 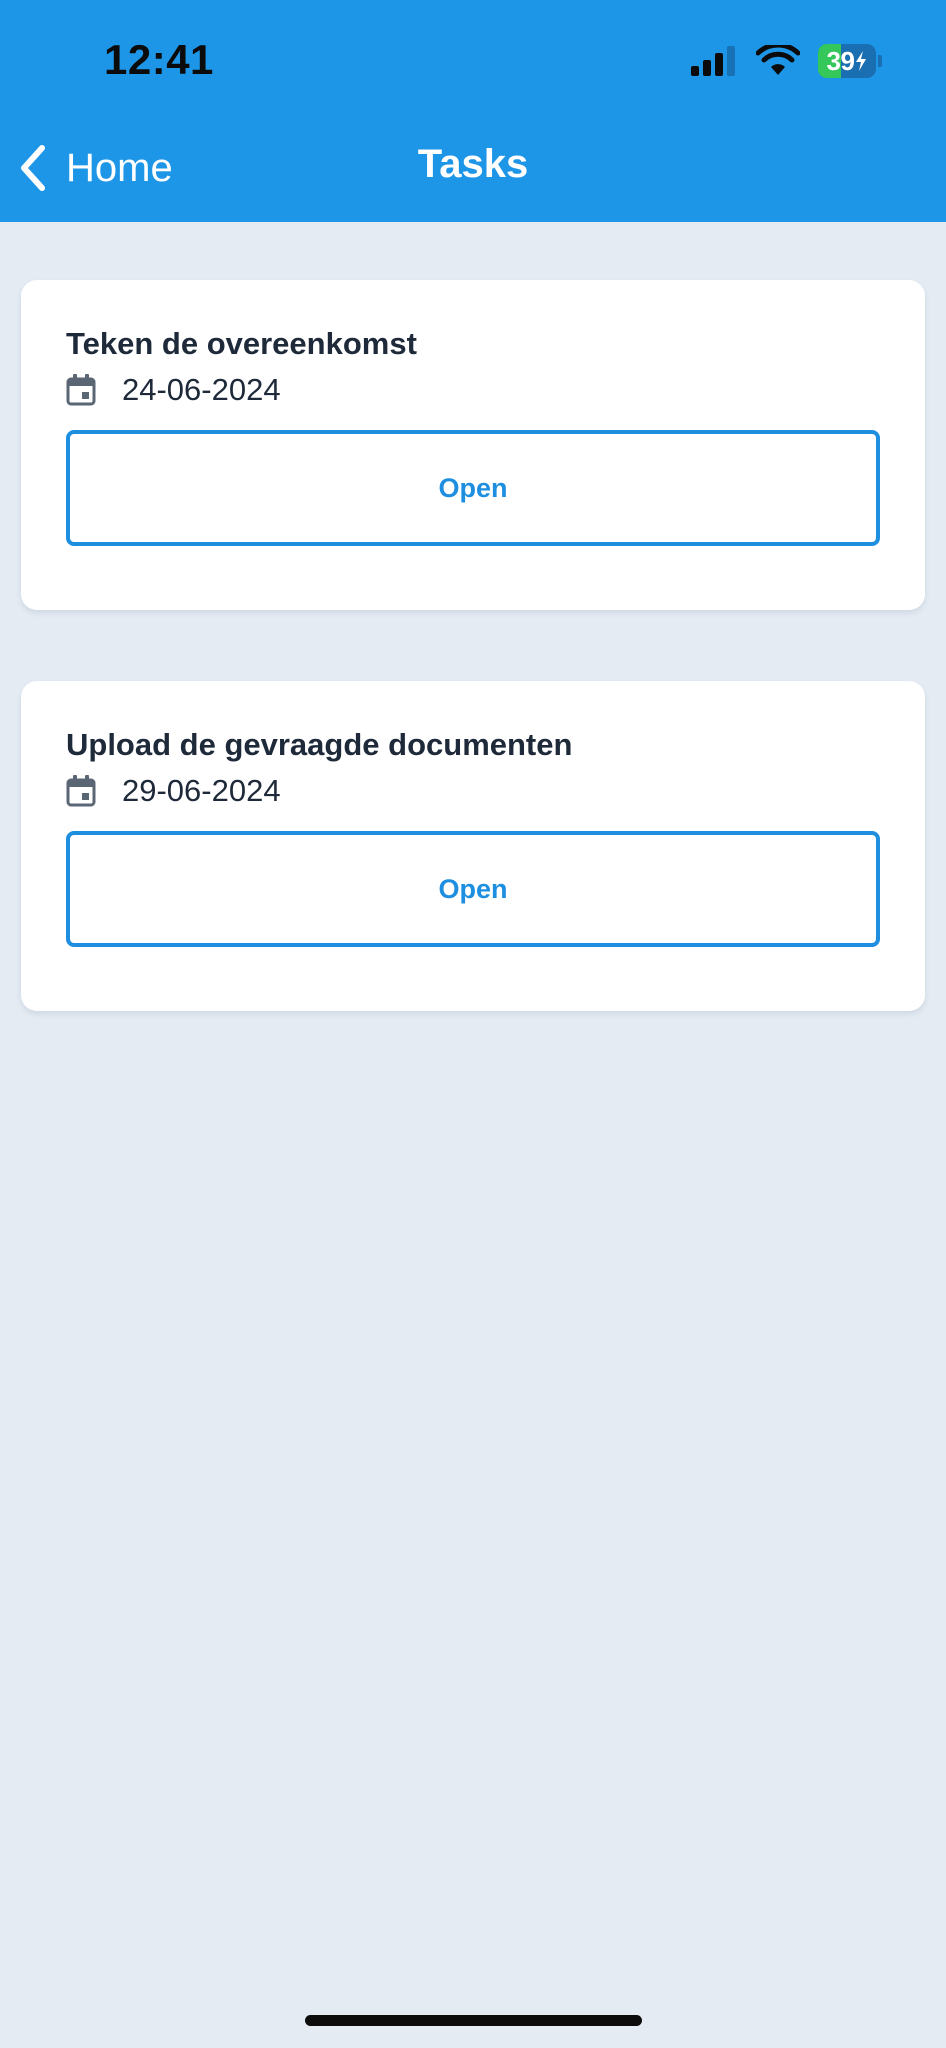 I want to click on task-date-row: 29-06-2024, so click(x=173, y=791).